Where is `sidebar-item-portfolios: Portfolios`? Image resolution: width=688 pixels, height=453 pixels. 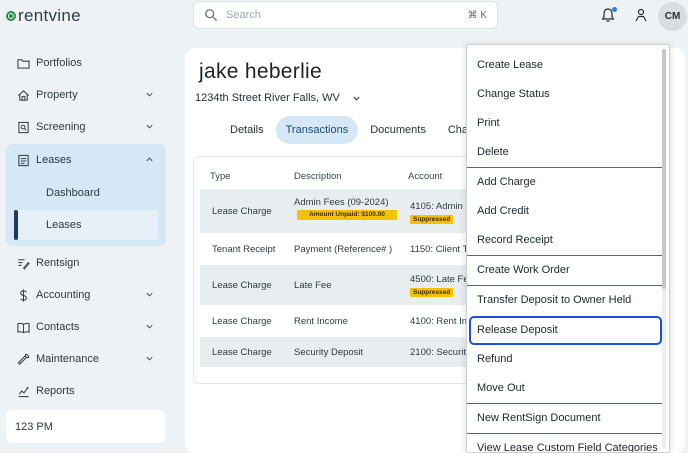
sidebar-item-portfolios: Portfolios is located at coordinates (86, 63).